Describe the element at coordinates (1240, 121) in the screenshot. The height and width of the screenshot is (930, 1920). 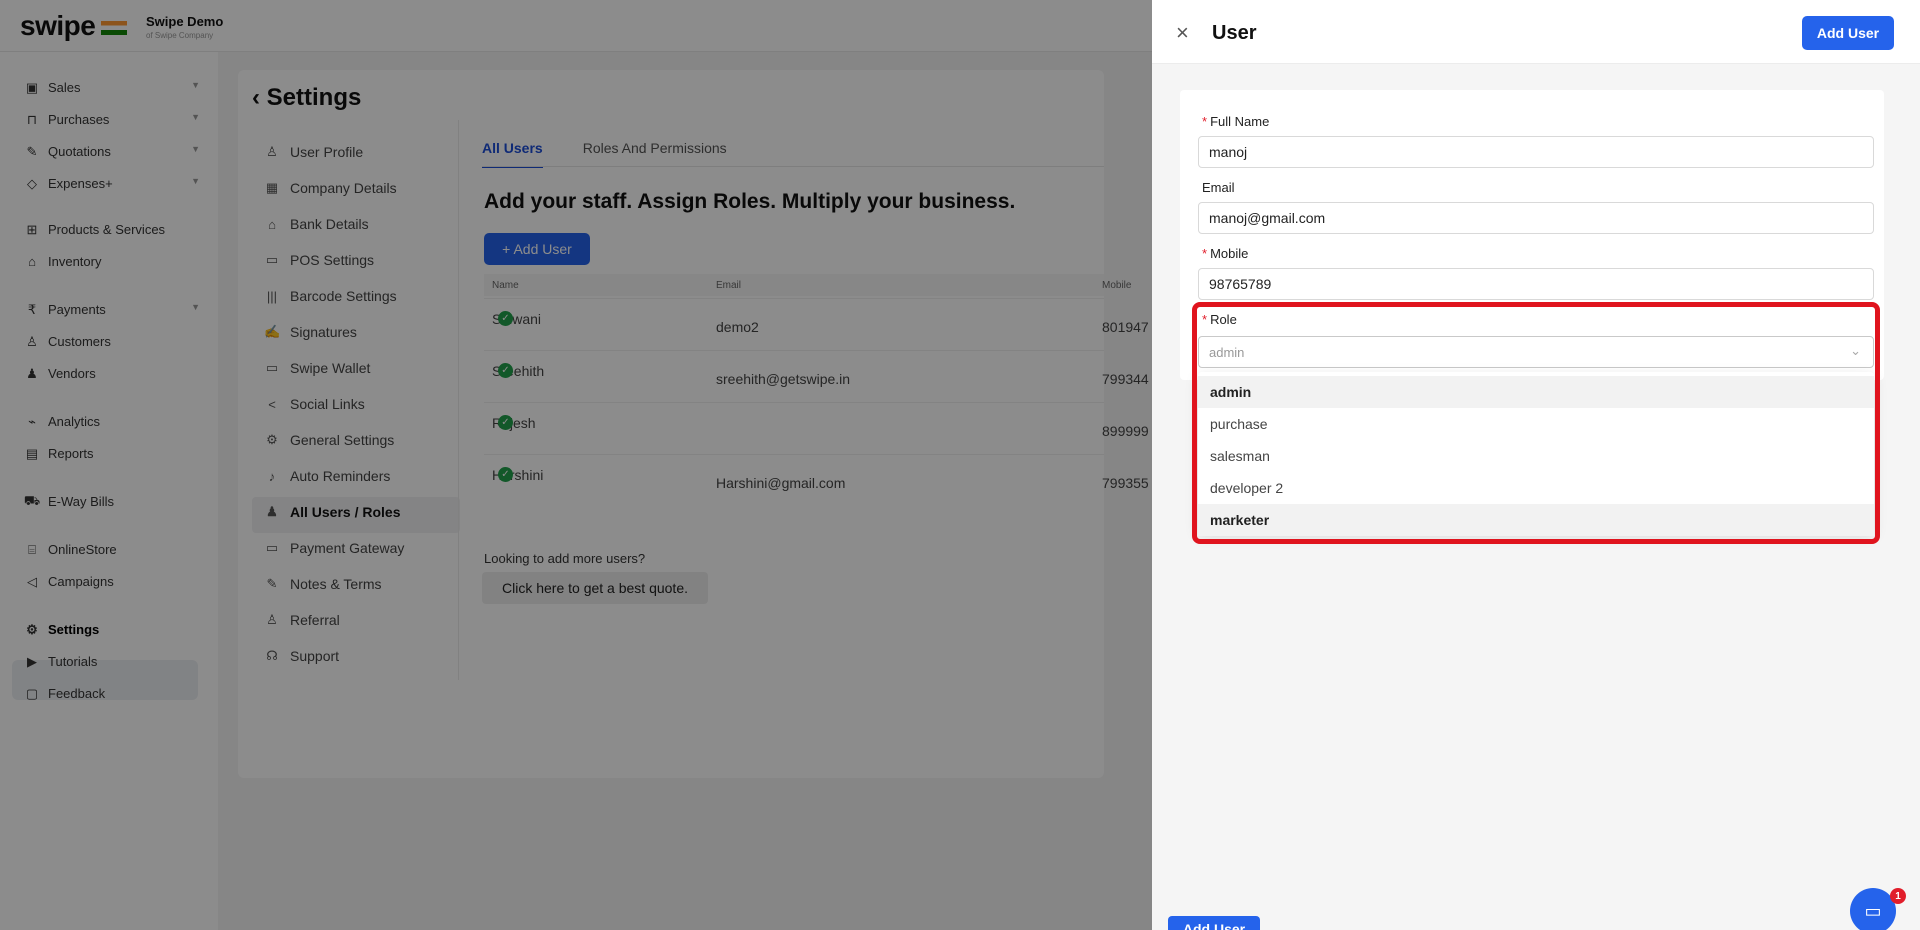
I see `full-name-label-text: Full Name` at that location.